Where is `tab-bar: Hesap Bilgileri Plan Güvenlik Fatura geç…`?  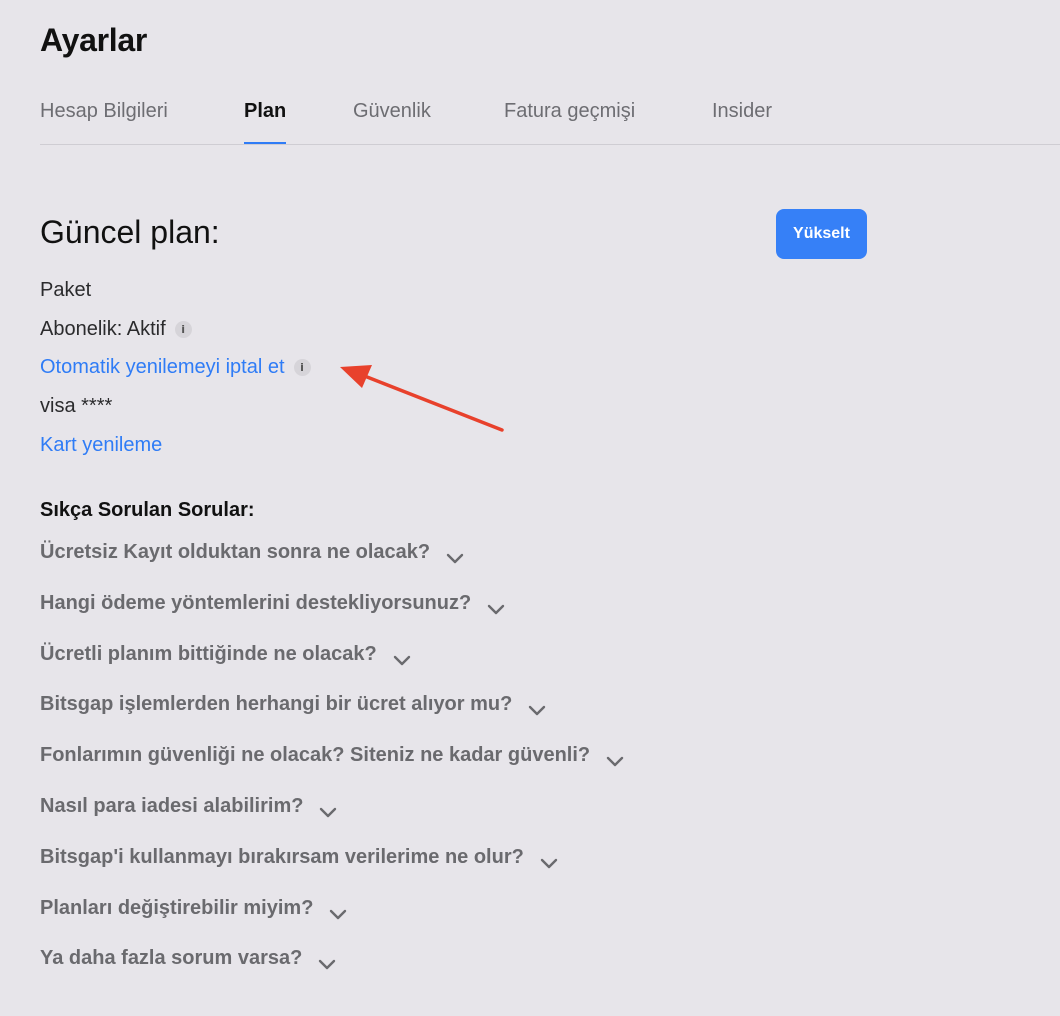 tab-bar: Hesap Bilgileri Plan Güvenlik Fatura geç… is located at coordinates (550, 121).